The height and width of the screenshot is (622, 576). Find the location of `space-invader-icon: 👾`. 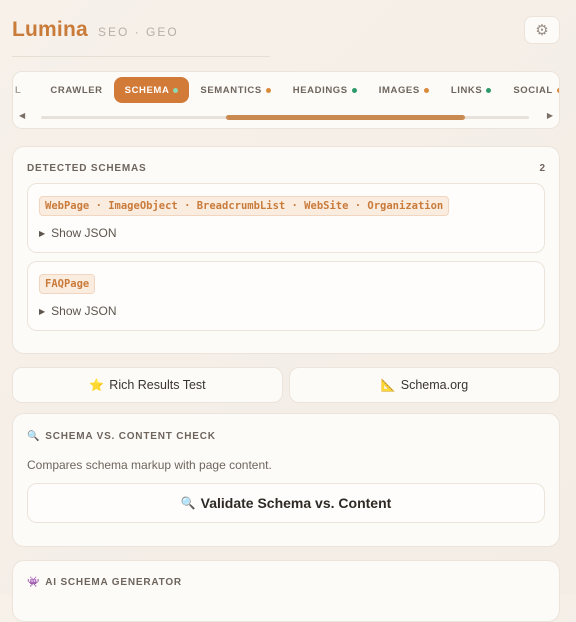

space-invader-icon: 👾 is located at coordinates (34, 582).